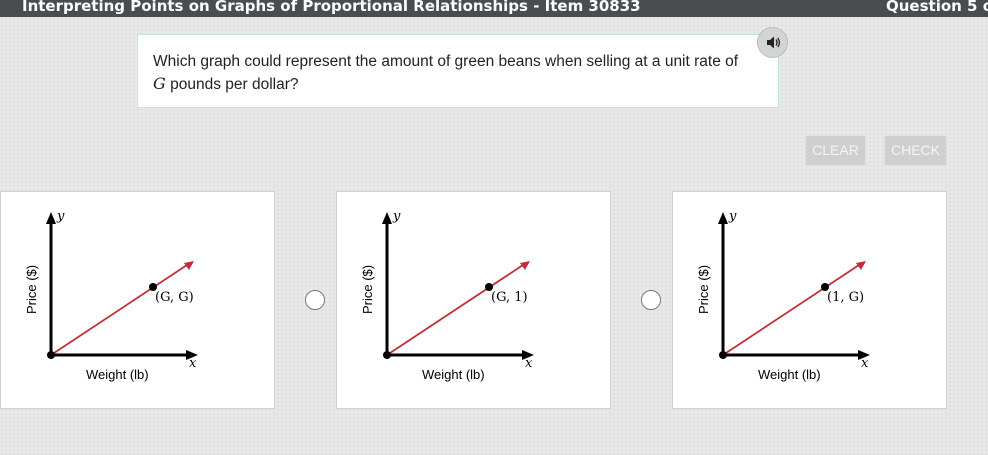 This screenshot has height=455, width=988. I want to click on graph-choice-1: (G, G) y x Weight (lb) Price ($), so click(111, 295).